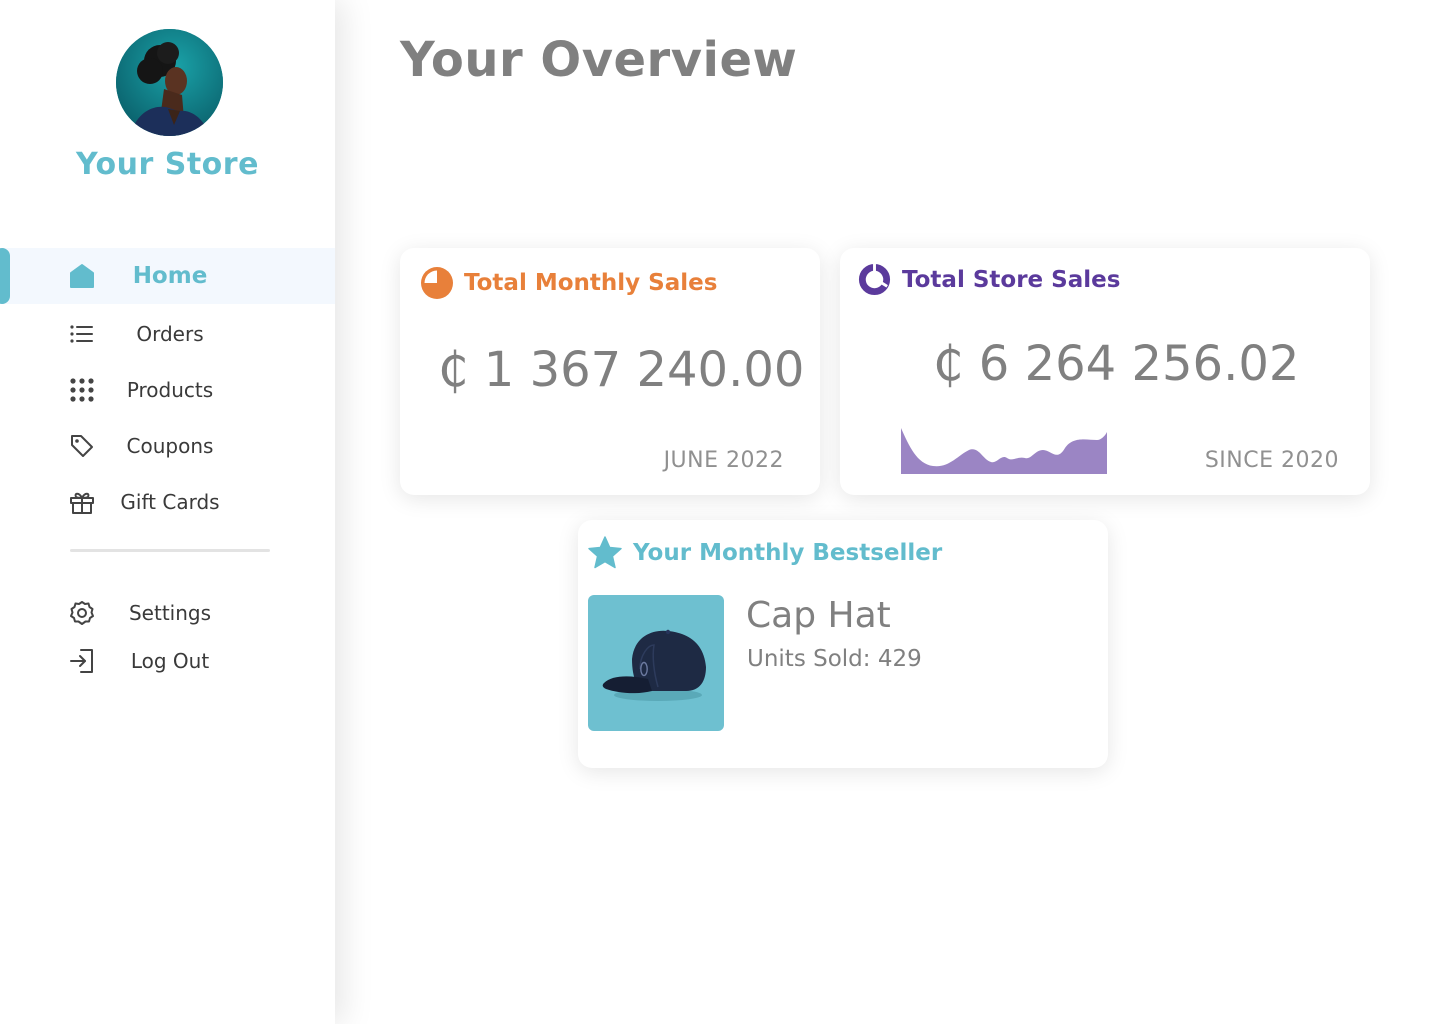 This screenshot has height=1024, width=1440. I want to click on pie-chart-icon, so click(437, 283).